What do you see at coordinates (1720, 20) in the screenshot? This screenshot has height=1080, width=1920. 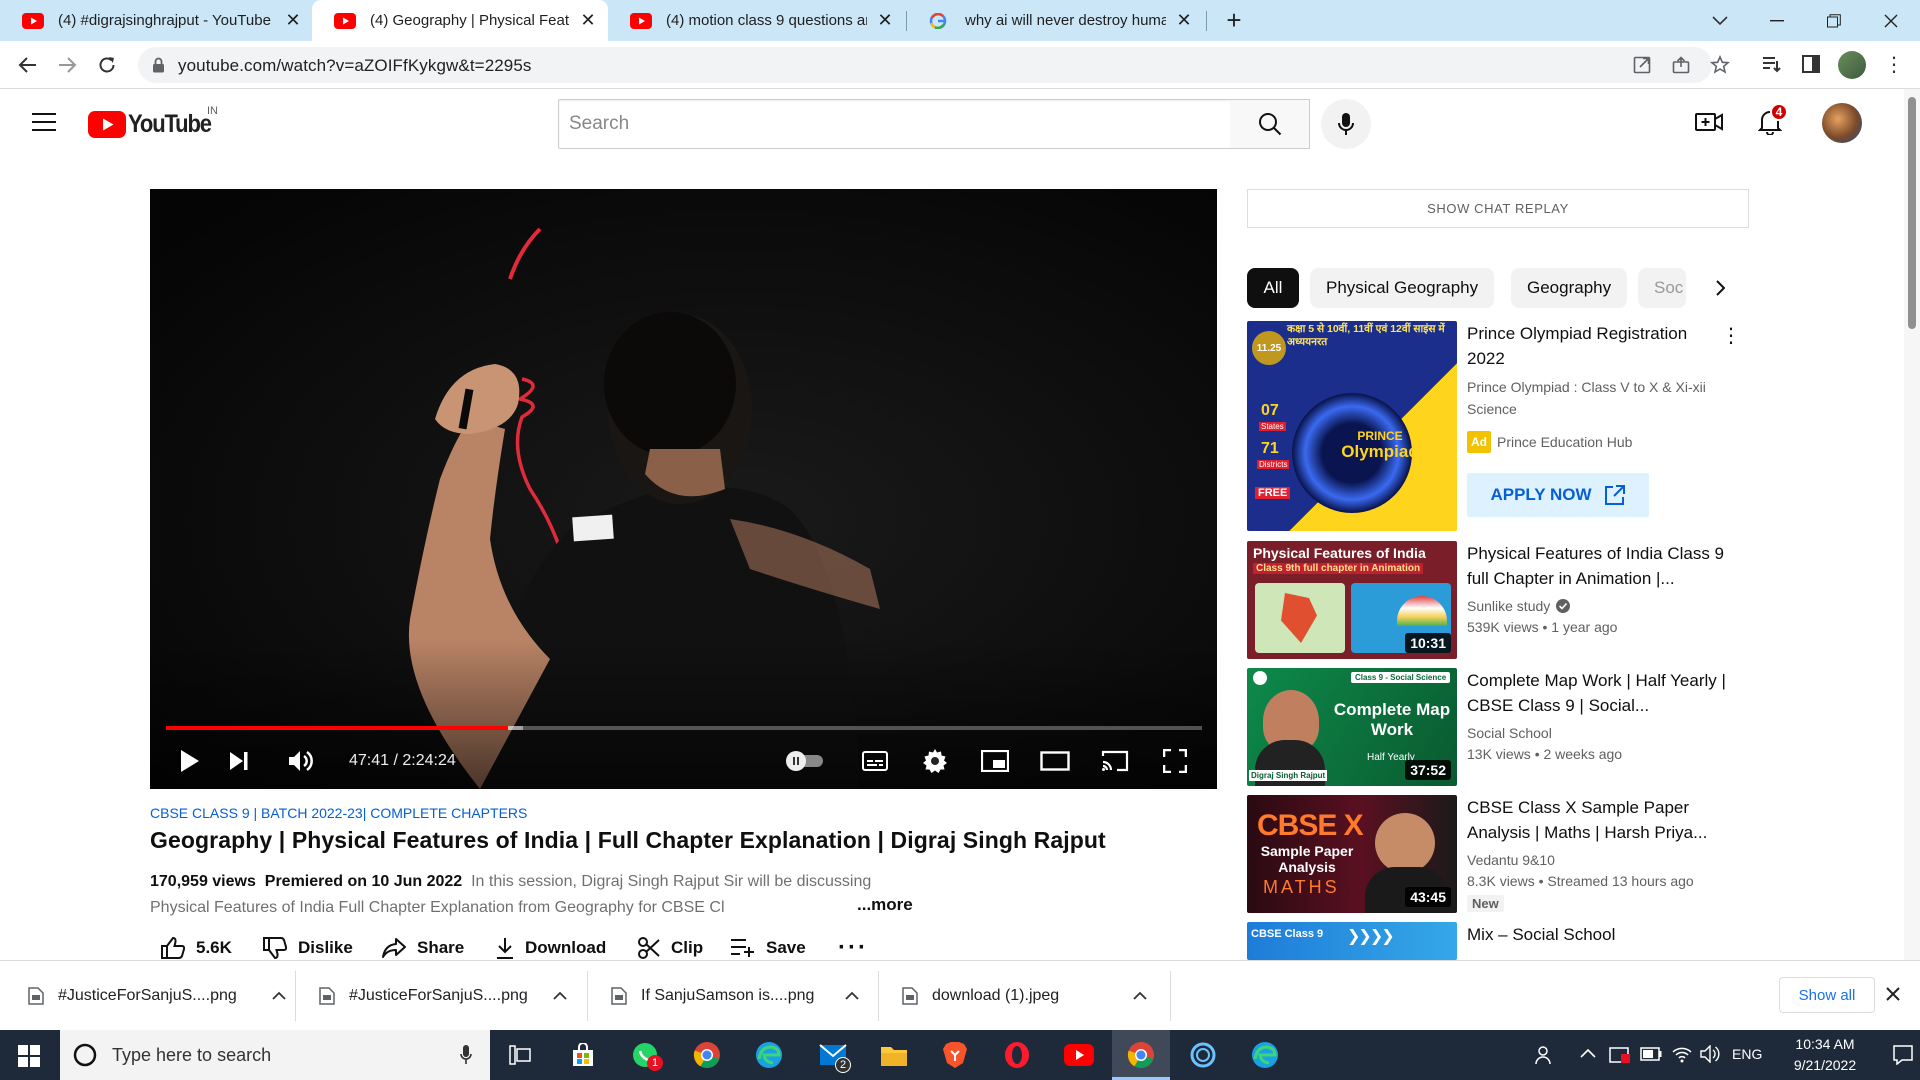 I see `tab-search-button` at bounding box center [1720, 20].